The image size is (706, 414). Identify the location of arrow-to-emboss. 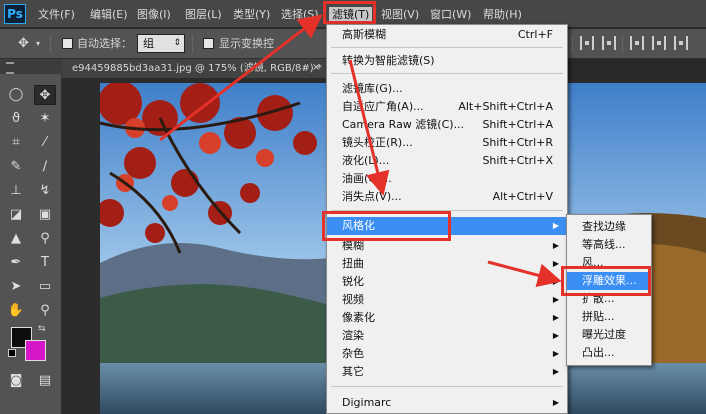
(524, 273).